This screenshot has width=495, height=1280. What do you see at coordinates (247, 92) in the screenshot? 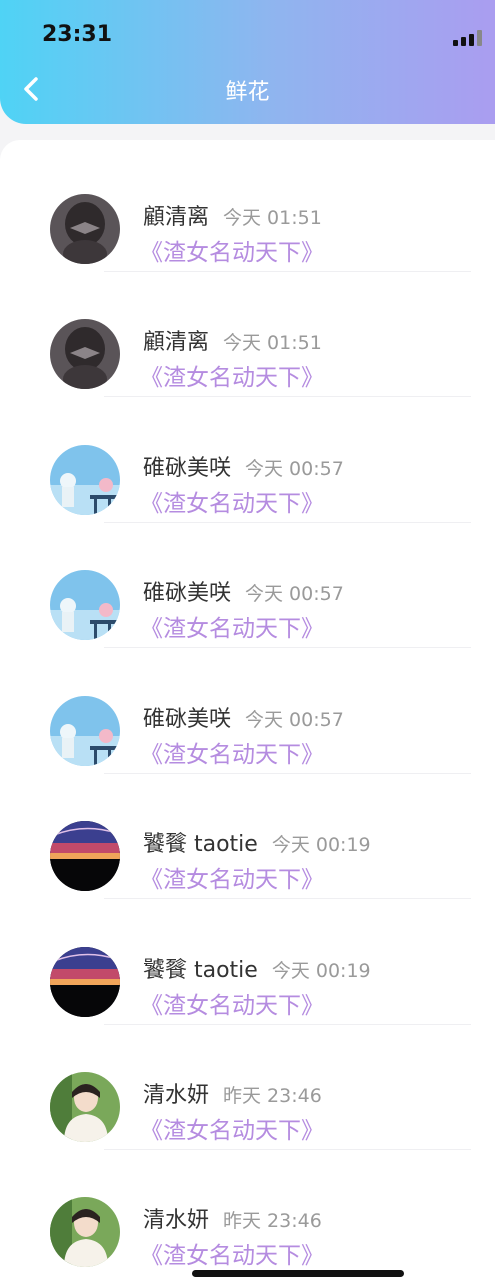
I see `page-title: 鲜花` at bounding box center [247, 92].